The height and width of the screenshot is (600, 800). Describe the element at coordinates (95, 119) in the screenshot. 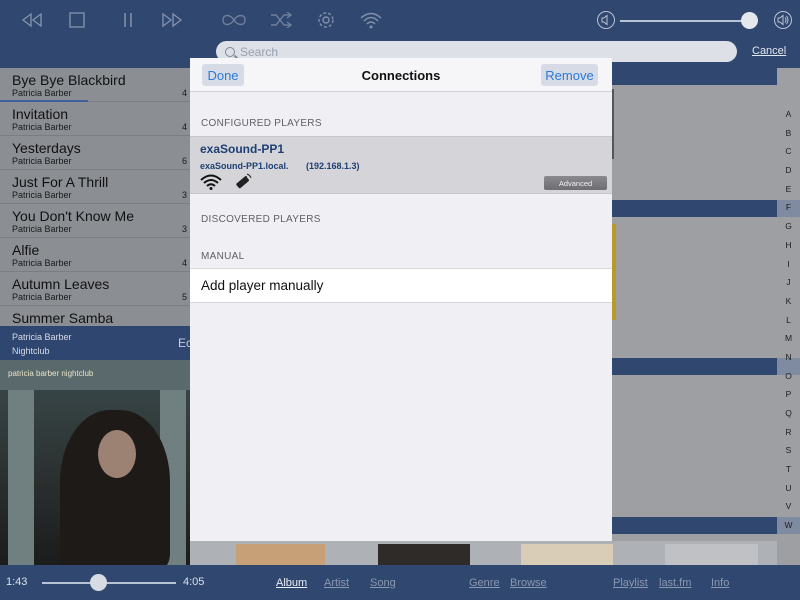

I see `song-row: Invitation Patricia Barber 4` at that location.